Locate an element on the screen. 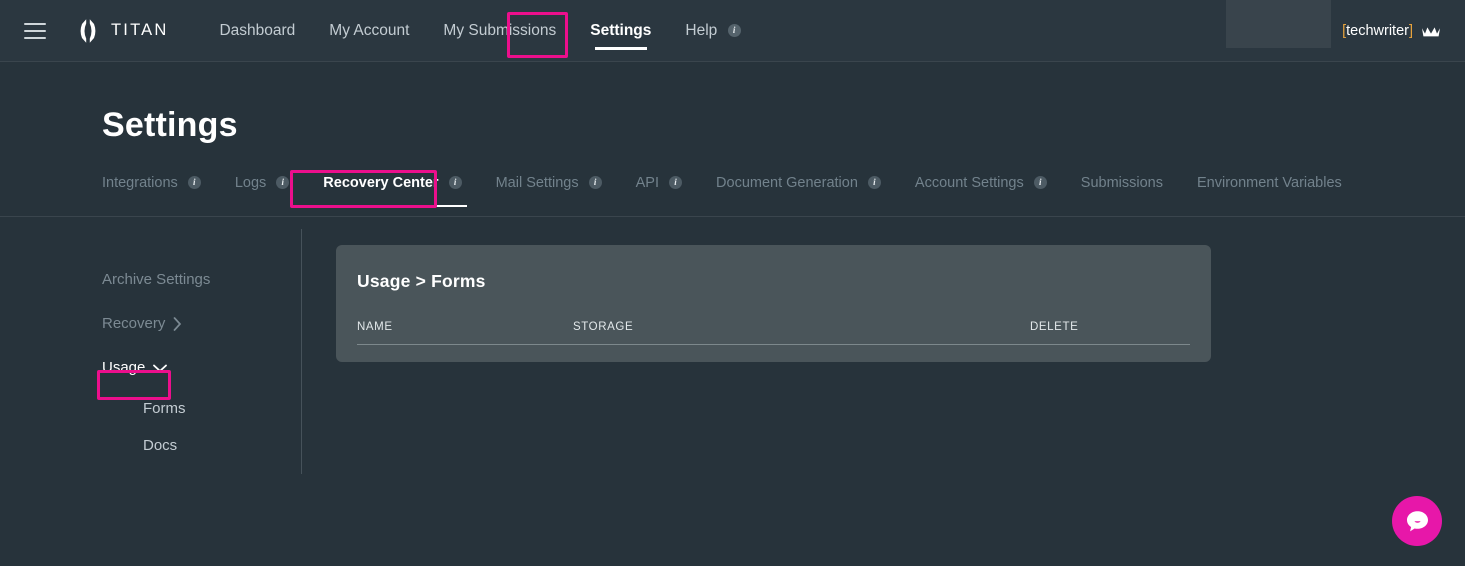  chat-bubble-icon is located at coordinates (1417, 520).